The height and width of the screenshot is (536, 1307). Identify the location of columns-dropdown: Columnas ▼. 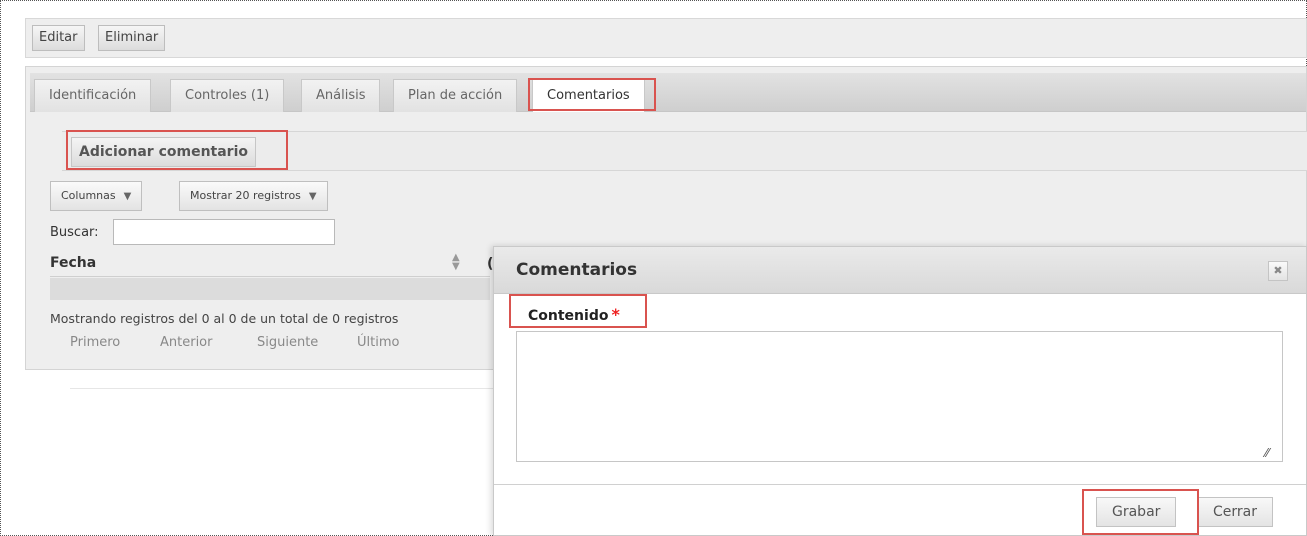
(96, 196).